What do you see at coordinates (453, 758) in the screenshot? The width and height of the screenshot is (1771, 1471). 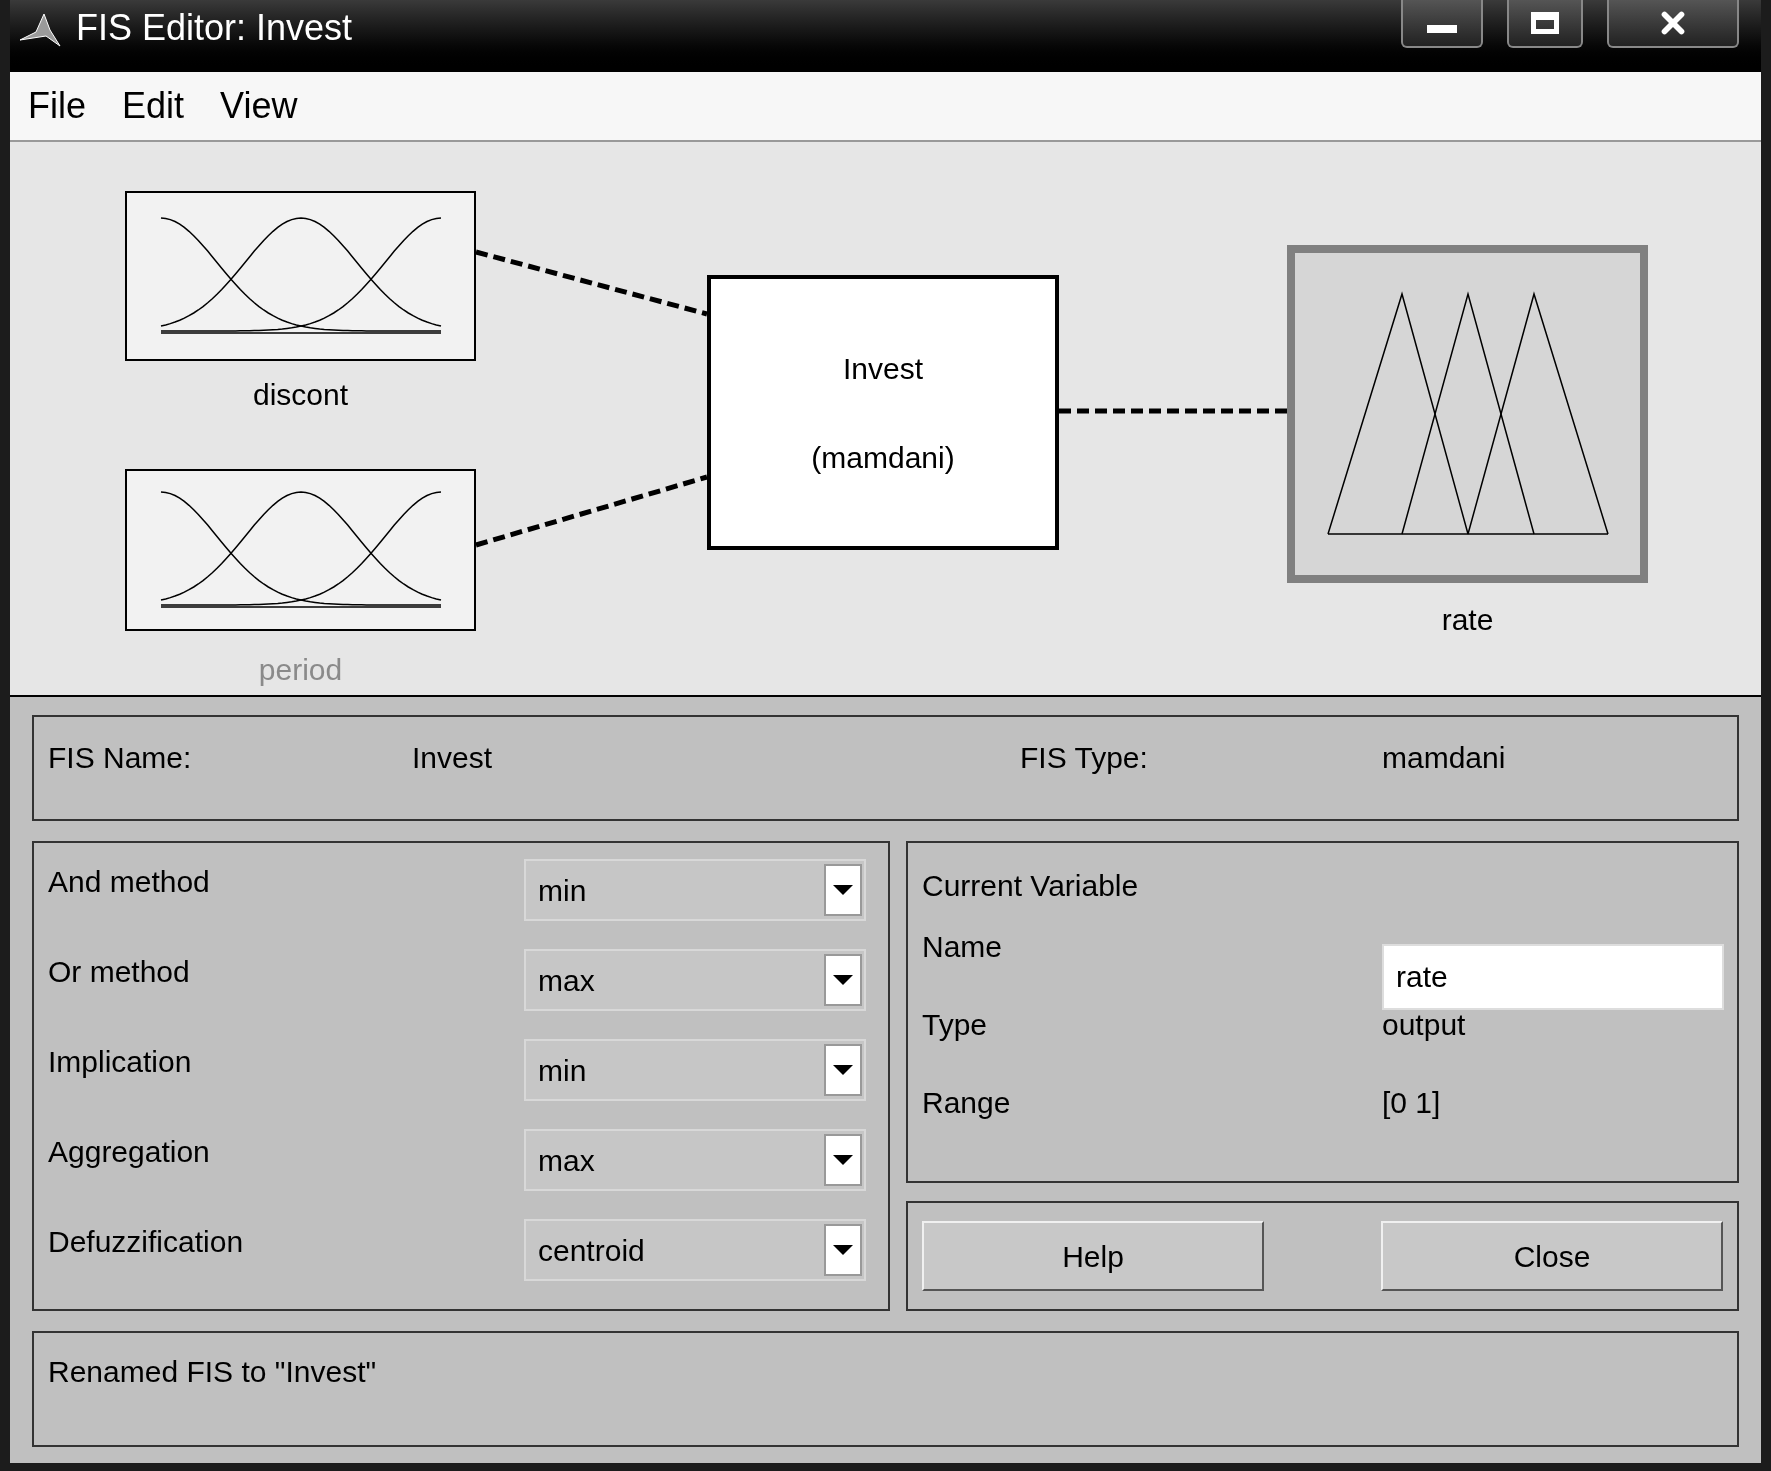 I see `fis-name-value: Invest` at bounding box center [453, 758].